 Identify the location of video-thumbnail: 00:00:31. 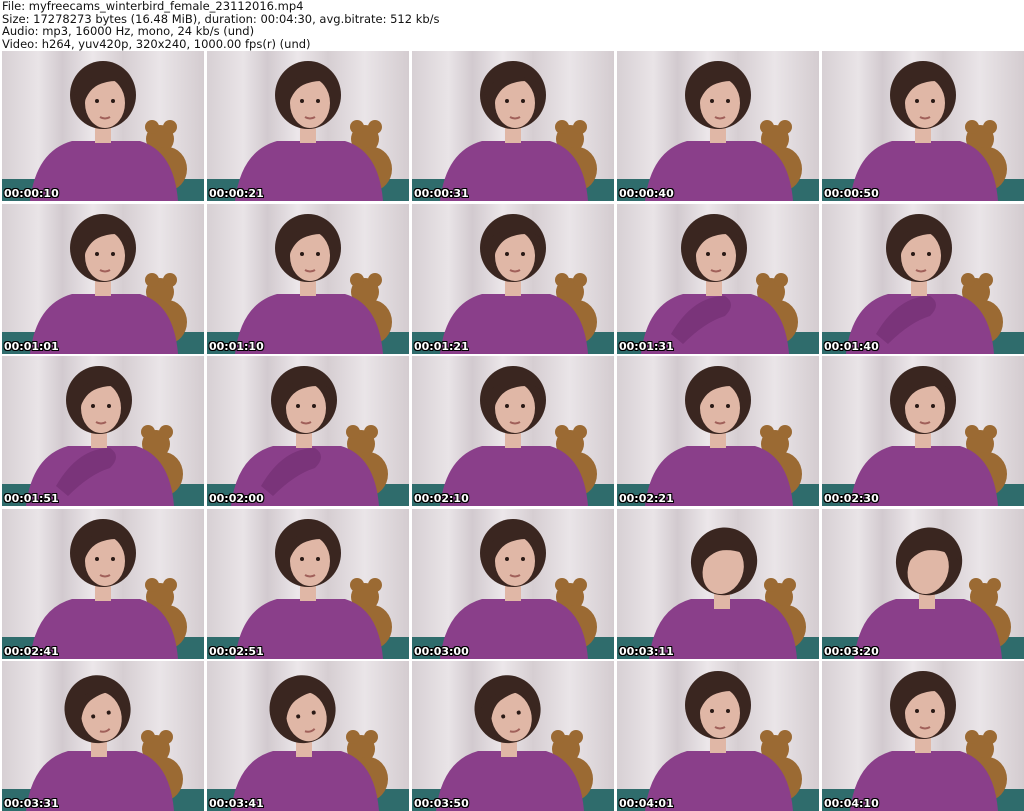
(513, 126).